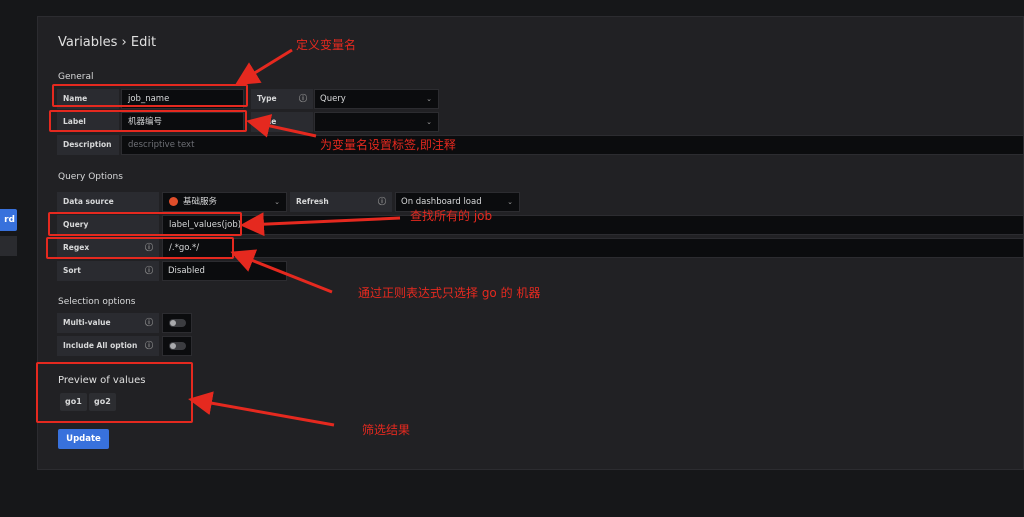  Describe the element at coordinates (320, 224) in the screenshot. I see `annotation-arrow-query` at that location.